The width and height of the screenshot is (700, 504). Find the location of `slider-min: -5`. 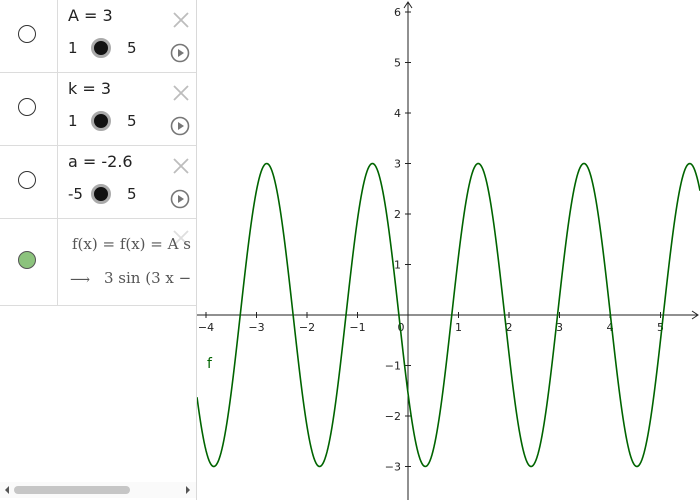

slider-min: -5 is located at coordinates (75, 194).